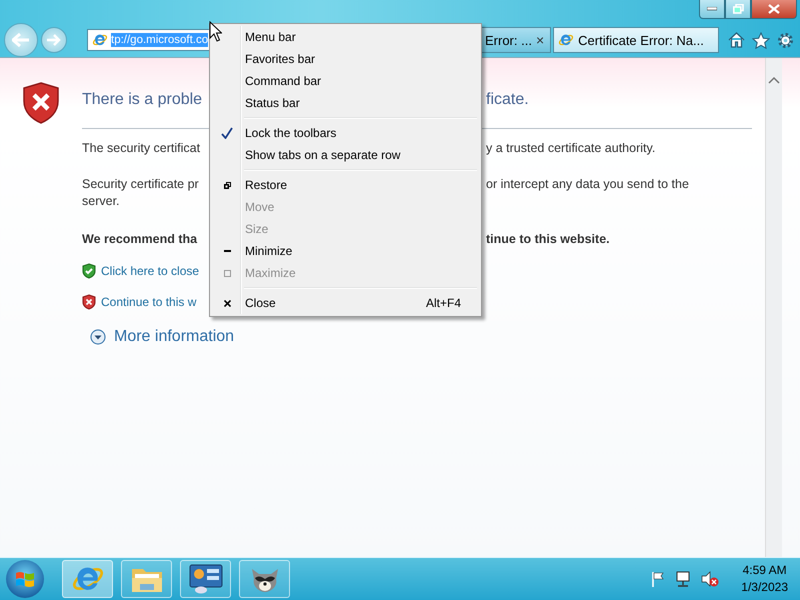 Image resolution: width=800 pixels, height=600 pixels. What do you see at coordinates (345, 155) in the screenshot?
I see `menu-item: Show tabs on a separate row` at bounding box center [345, 155].